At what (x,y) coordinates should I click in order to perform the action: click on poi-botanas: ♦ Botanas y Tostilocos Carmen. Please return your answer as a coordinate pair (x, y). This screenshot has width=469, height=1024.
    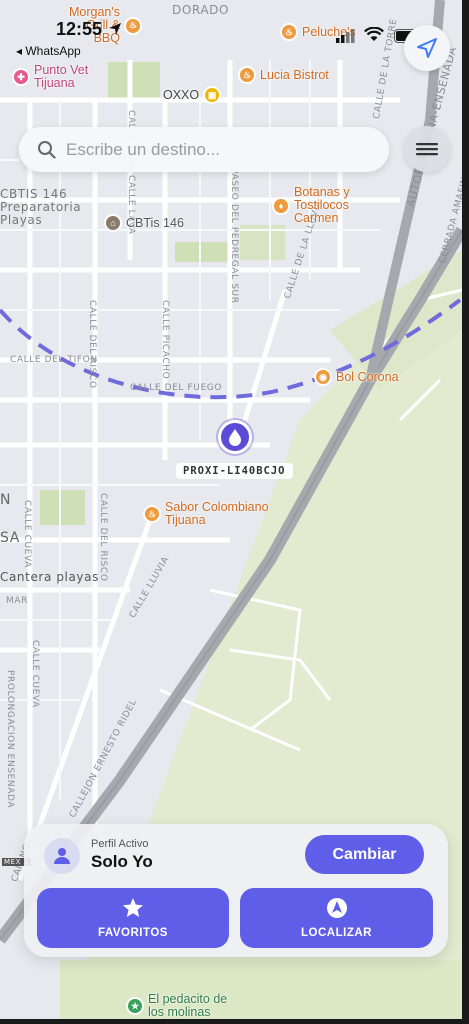
    Looking at the image, I should click on (323, 205).